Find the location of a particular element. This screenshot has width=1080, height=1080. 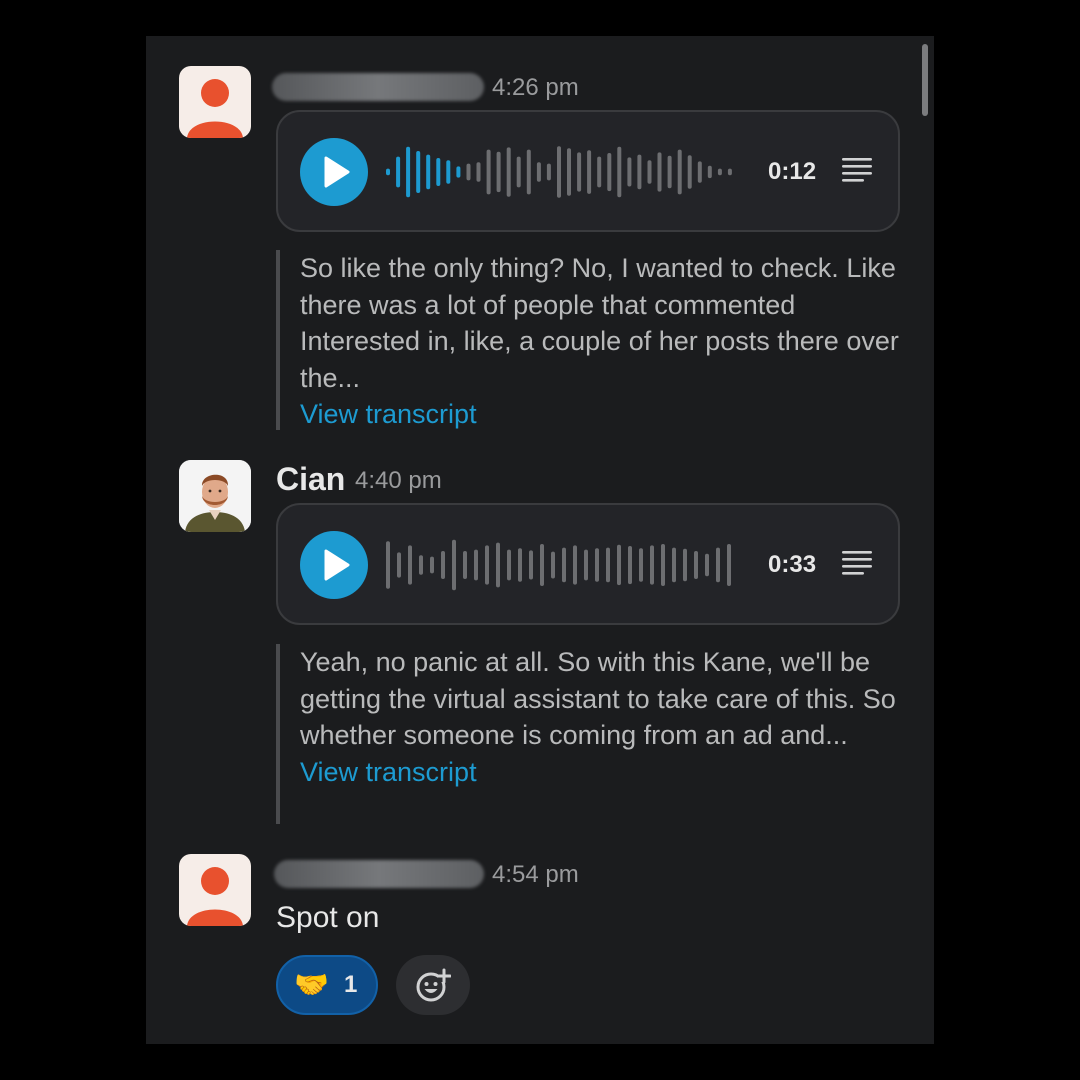

reaction-pill: 🤝 1 is located at coordinates (327, 985).